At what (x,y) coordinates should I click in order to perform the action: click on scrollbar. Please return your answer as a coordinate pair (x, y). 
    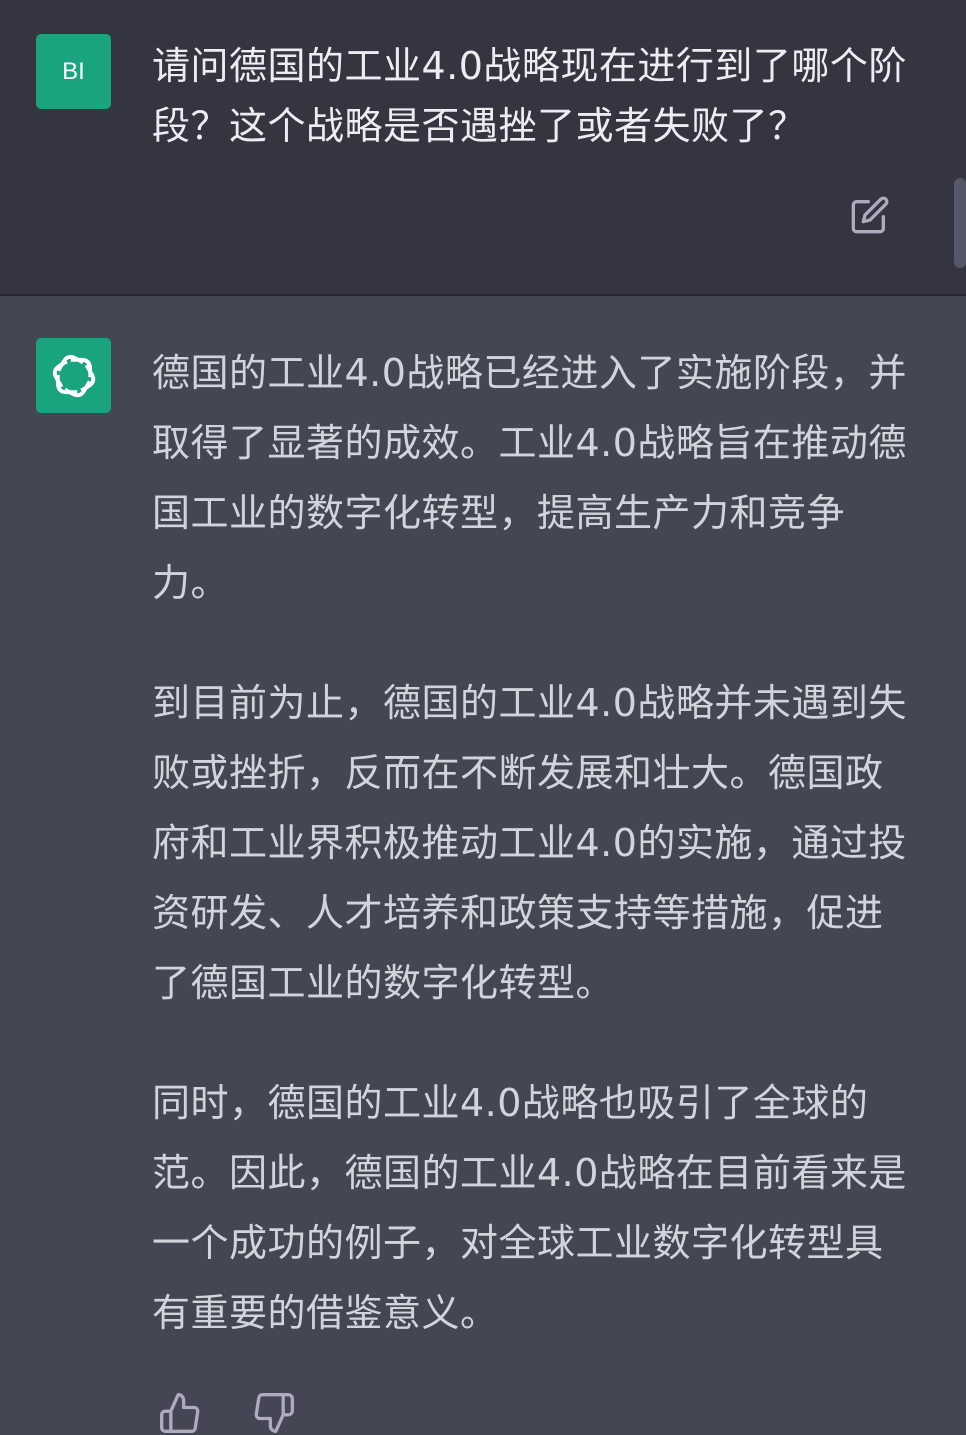
    Looking at the image, I should click on (960, 223).